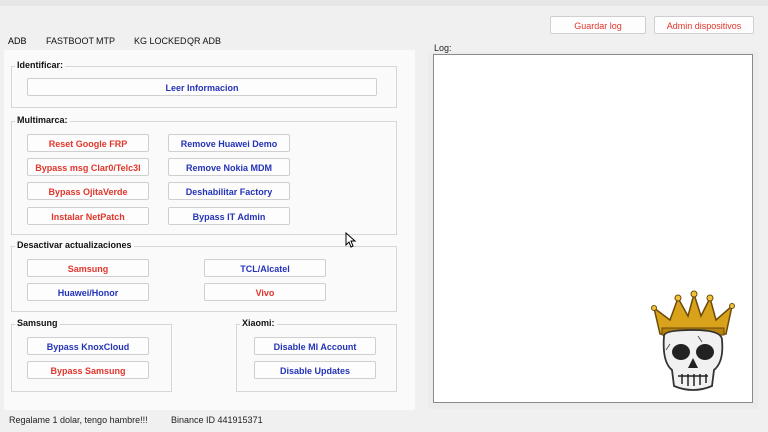  What do you see at coordinates (315, 370) in the screenshot?
I see `disable-updates-button: Disable Updates` at bounding box center [315, 370].